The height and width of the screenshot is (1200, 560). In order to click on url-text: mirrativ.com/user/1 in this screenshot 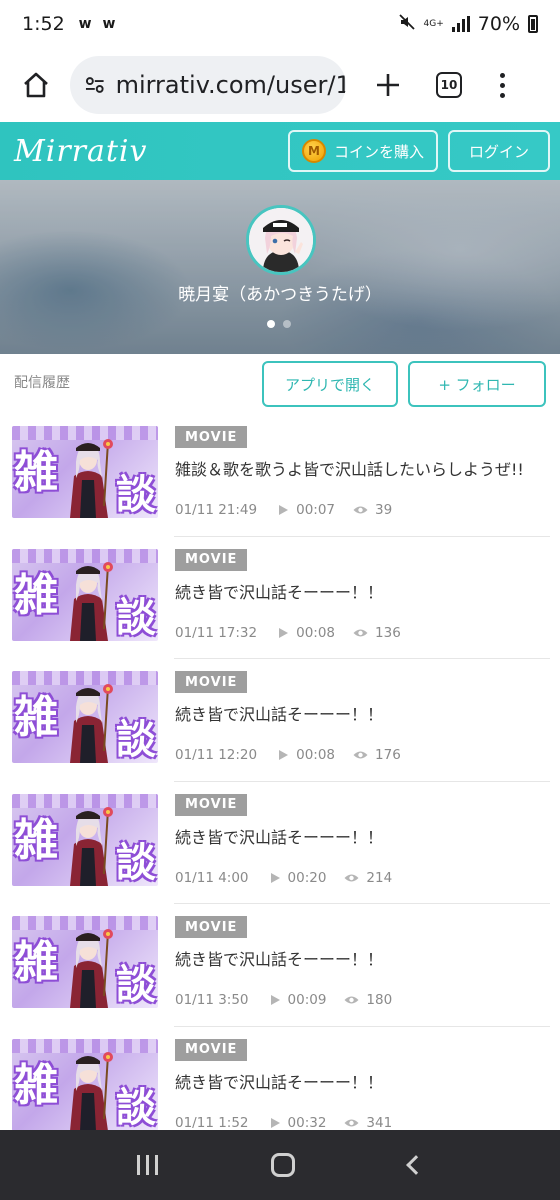, I will do `click(230, 85)`.